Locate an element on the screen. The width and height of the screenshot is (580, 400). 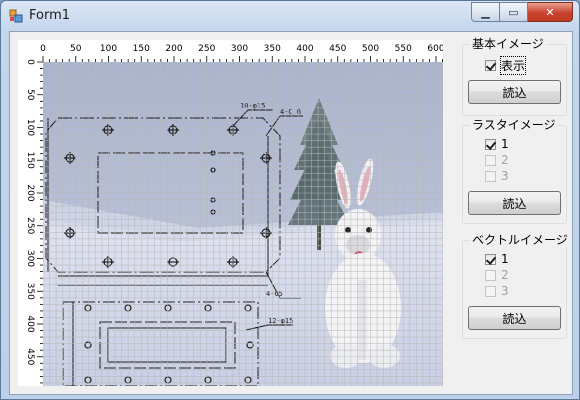
ruler-y-label: 350 is located at coordinates (30, 291).